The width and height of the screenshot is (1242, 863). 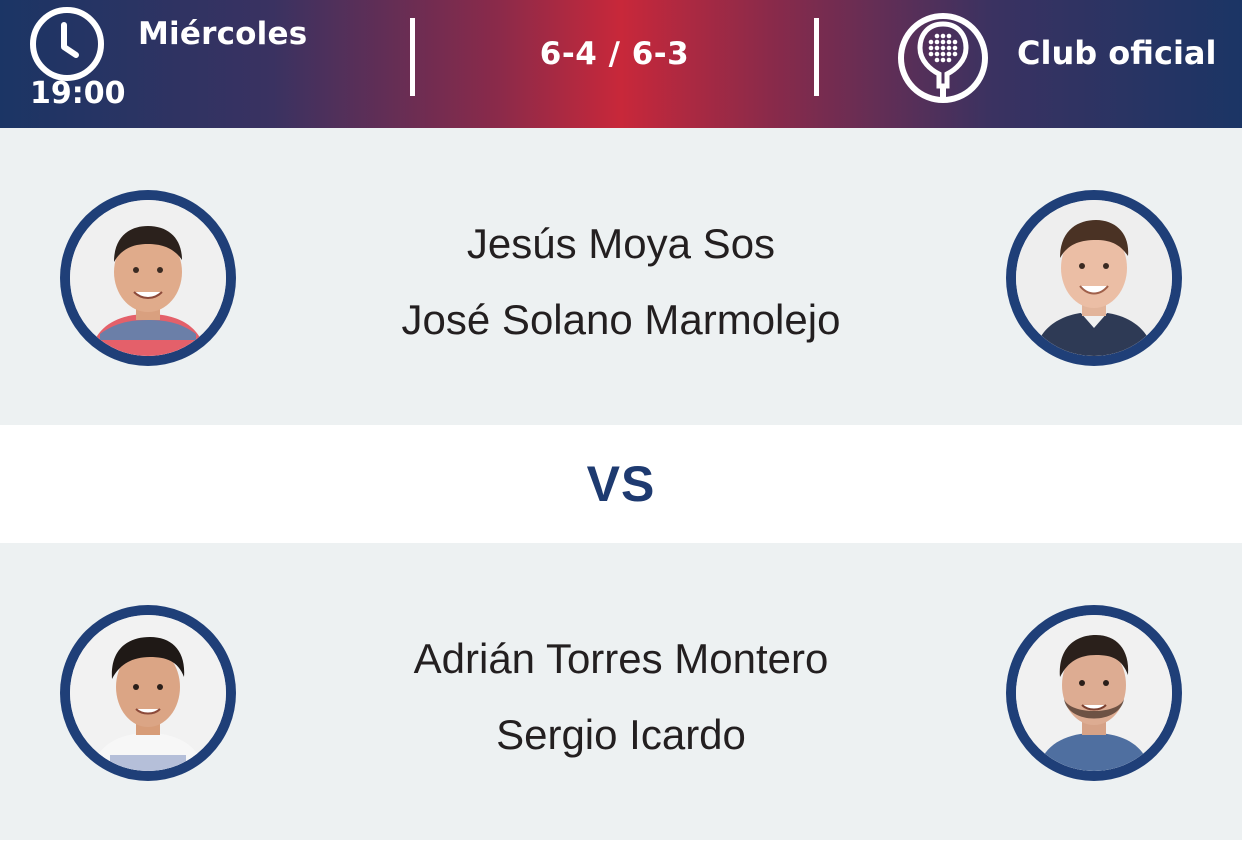 I want to click on versus-label: VS, so click(x=621, y=484).